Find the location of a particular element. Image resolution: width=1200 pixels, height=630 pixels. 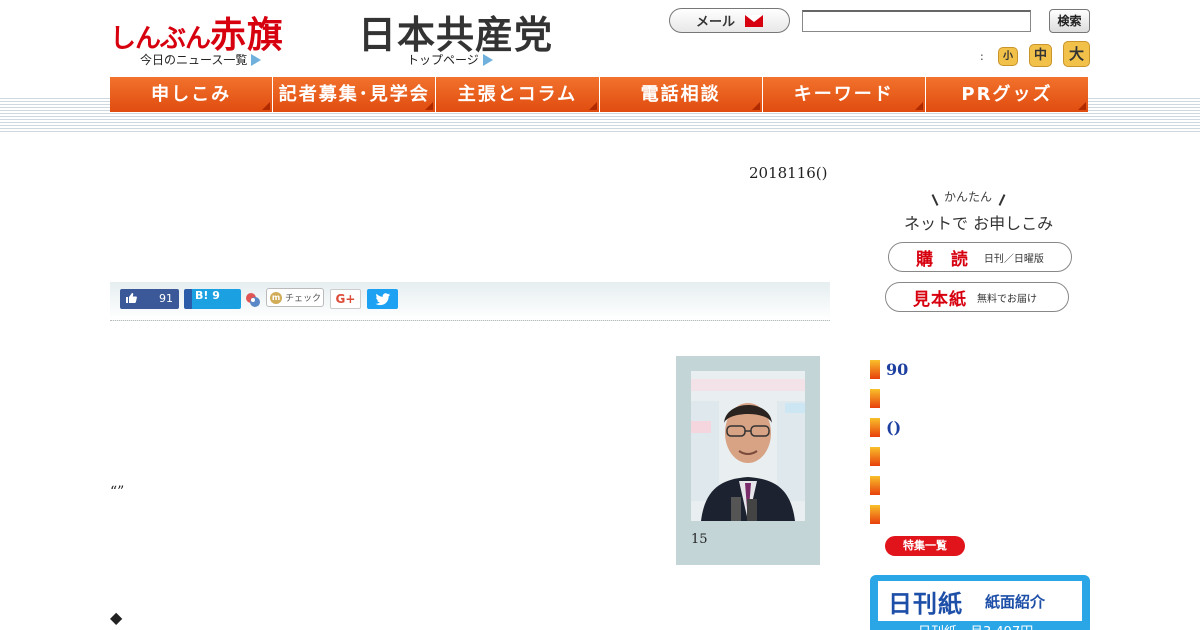

ranking-item-3: () is located at coordinates (893, 427).